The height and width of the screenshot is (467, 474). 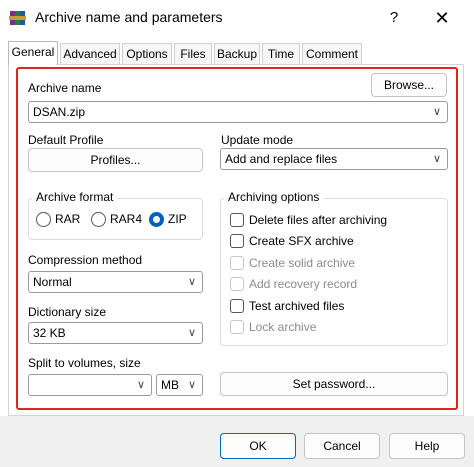 I want to click on checkbox-test-files: Test archived files, so click(x=335, y=307).